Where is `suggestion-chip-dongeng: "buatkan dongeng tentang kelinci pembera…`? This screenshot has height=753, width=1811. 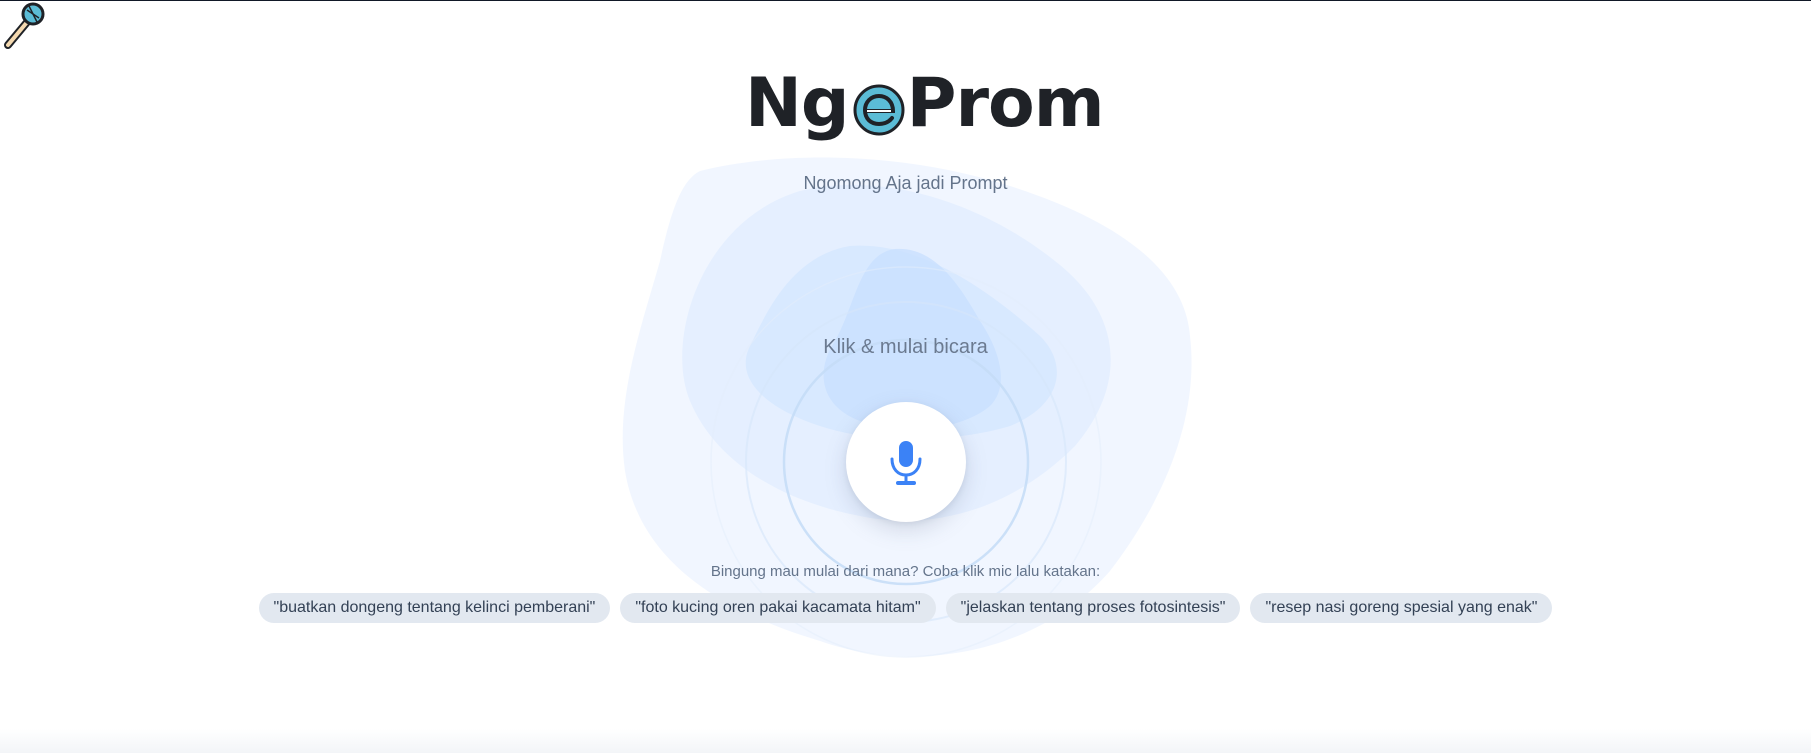 suggestion-chip-dongeng: "buatkan dongeng tentang kelinci pembera… is located at coordinates (434, 608).